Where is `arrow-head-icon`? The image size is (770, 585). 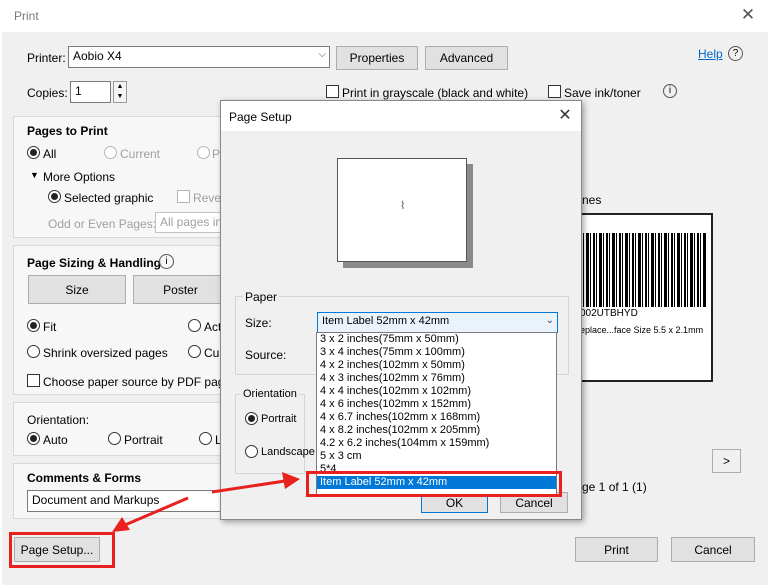 arrow-head-icon is located at coordinates (291, 480).